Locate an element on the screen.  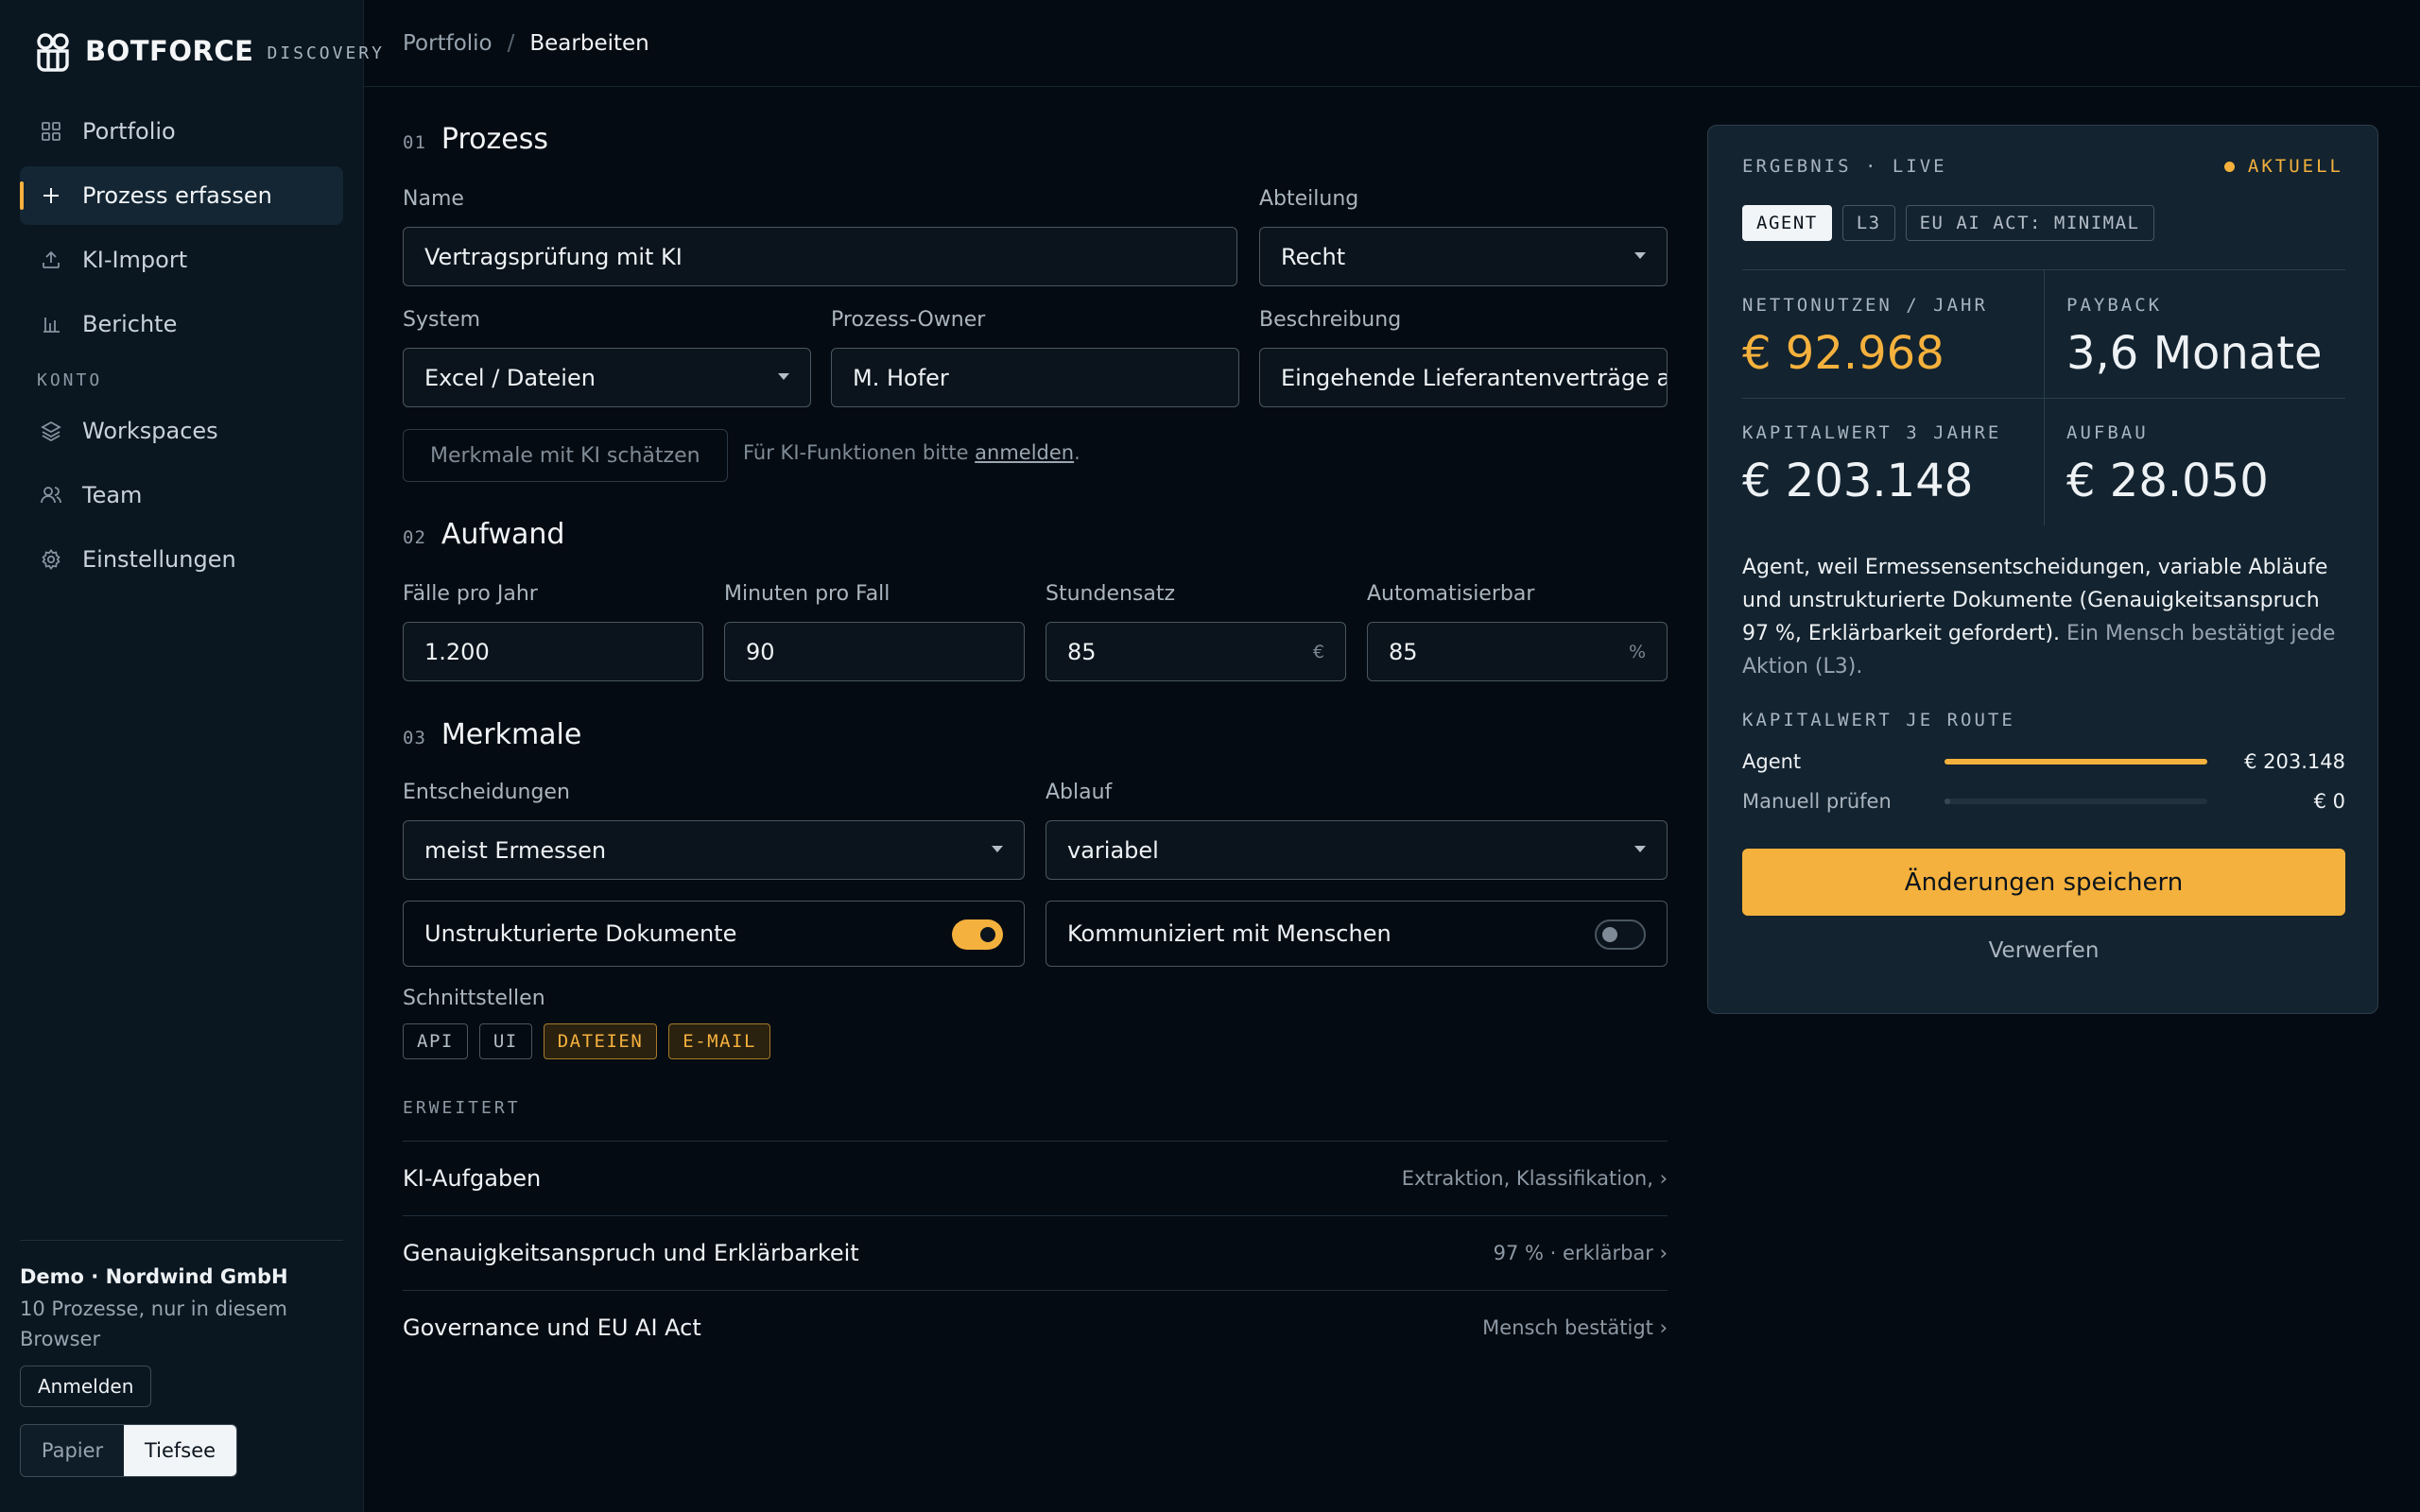
abteilung-value: Recht is located at coordinates (1313, 256).